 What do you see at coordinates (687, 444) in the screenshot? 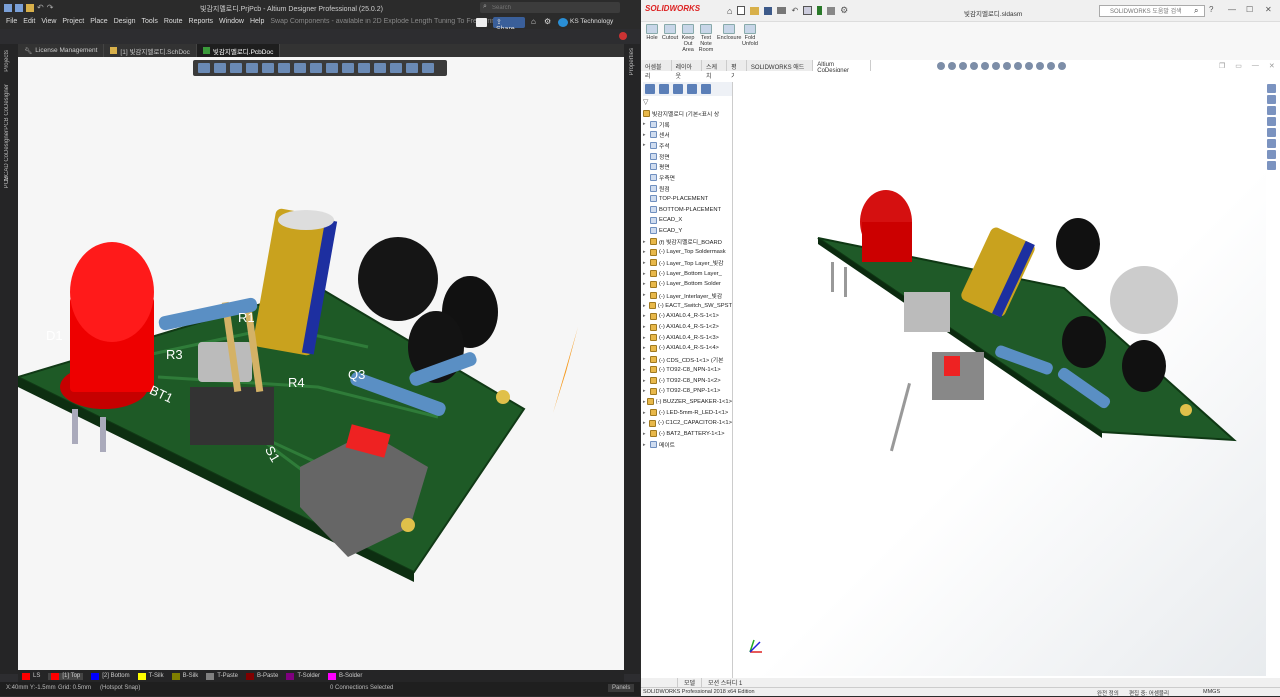
I see `tree-item: ▸ 메이트` at bounding box center [687, 444].